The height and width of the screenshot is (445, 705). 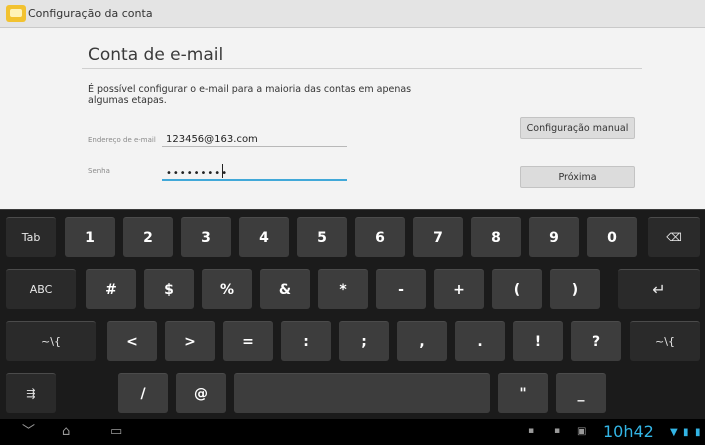 I want to click on key-space, so click(x=362, y=393).